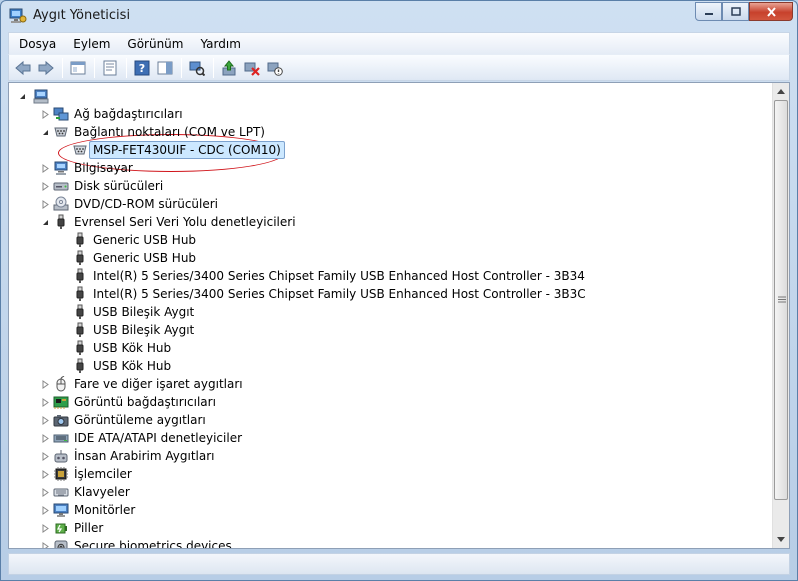 This screenshot has width=798, height=581. I want to click on minimize-button, so click(708, 11).